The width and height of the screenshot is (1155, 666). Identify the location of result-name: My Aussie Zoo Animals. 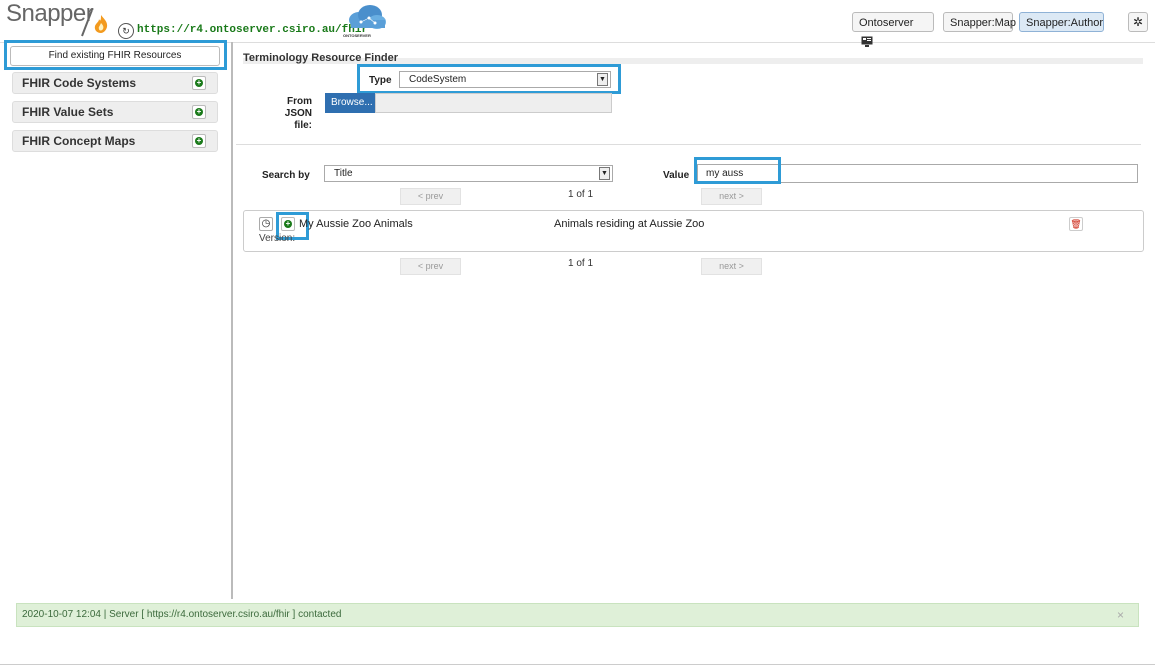
(356, 224).